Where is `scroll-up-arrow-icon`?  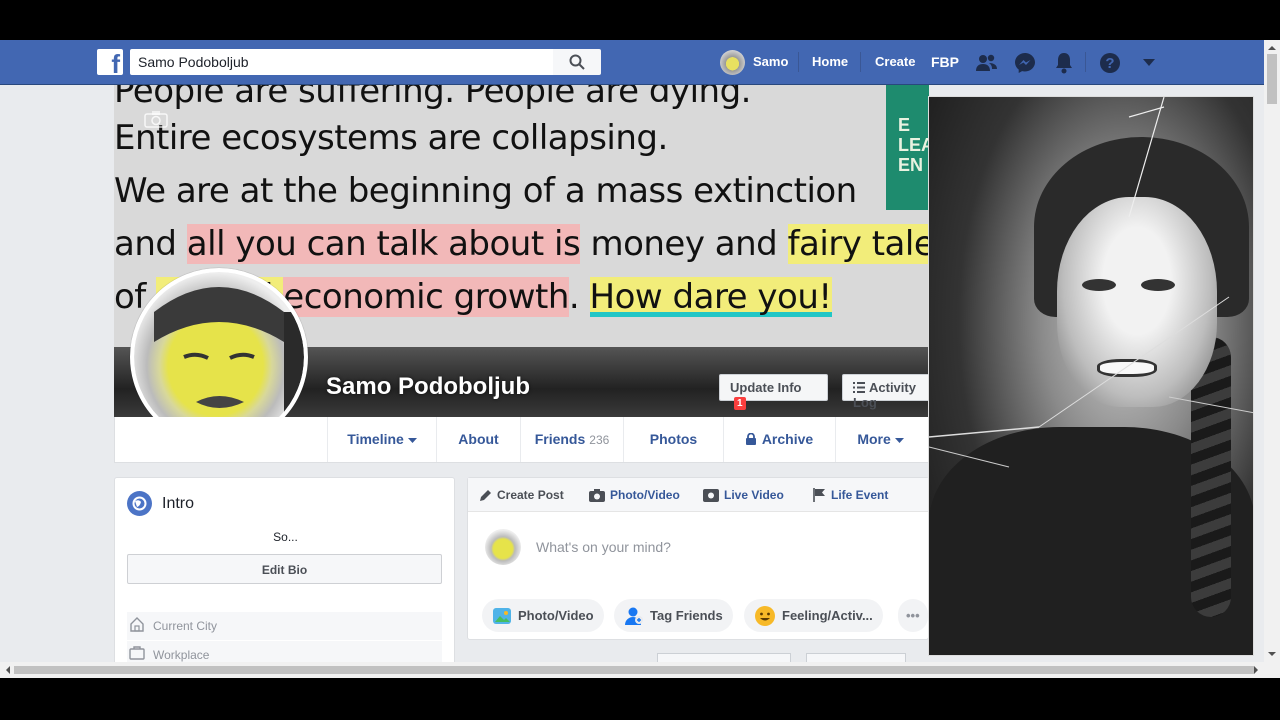 scroll-up-arrow-icon is located at coordinates (1272, 48).